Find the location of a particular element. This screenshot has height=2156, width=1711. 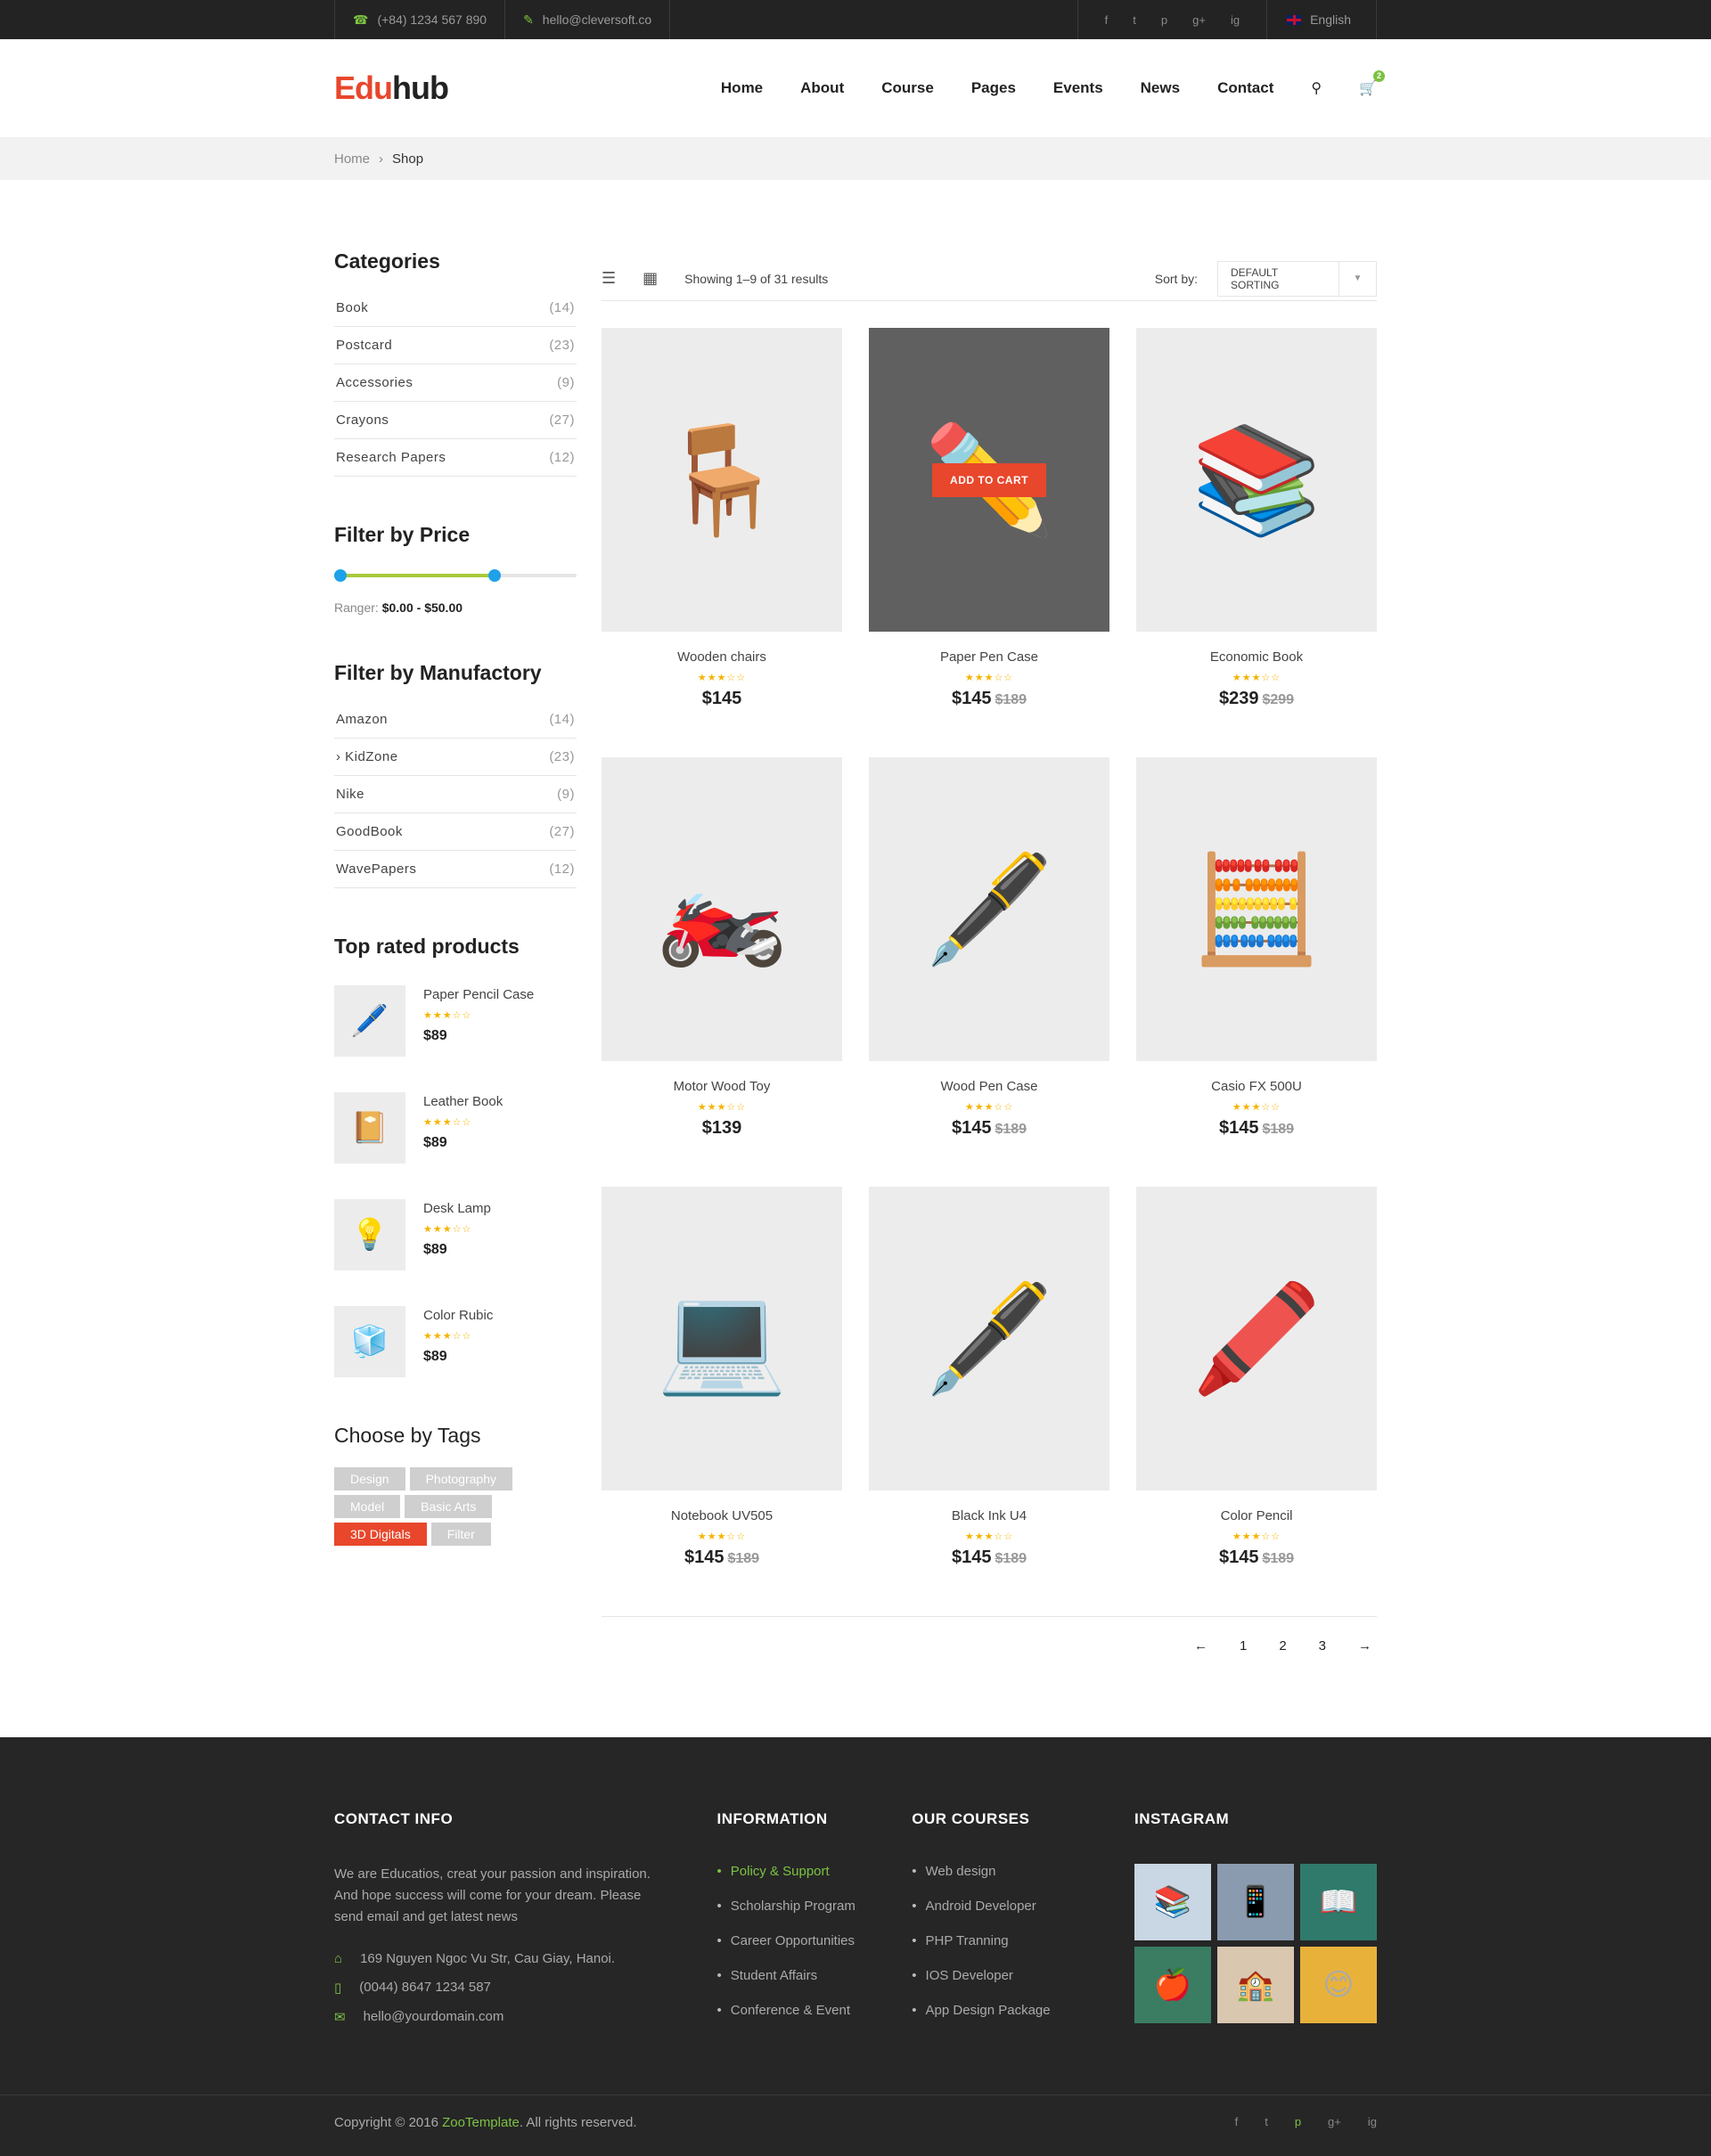

manufactory-item: GoodBook (27) is located at coordinates (455, 832).